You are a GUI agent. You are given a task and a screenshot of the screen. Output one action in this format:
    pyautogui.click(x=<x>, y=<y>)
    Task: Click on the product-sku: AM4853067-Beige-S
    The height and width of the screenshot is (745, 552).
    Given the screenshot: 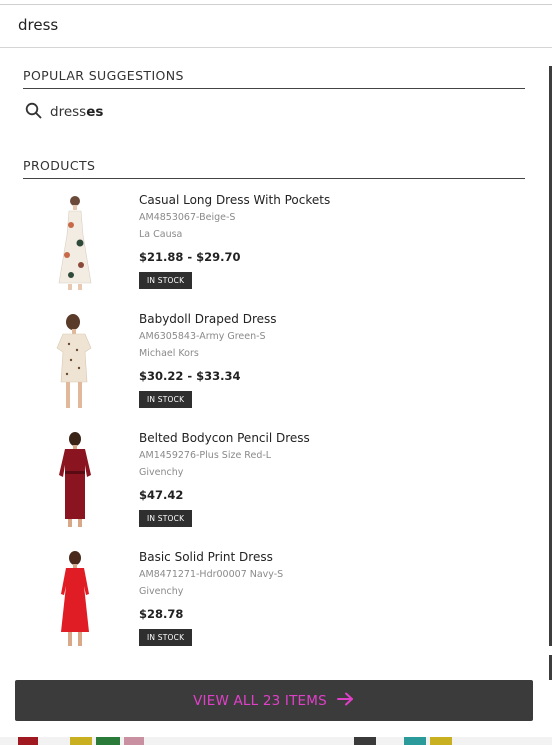 What is the action you would take?
    pyautogui.click(x=187, y=217)
    